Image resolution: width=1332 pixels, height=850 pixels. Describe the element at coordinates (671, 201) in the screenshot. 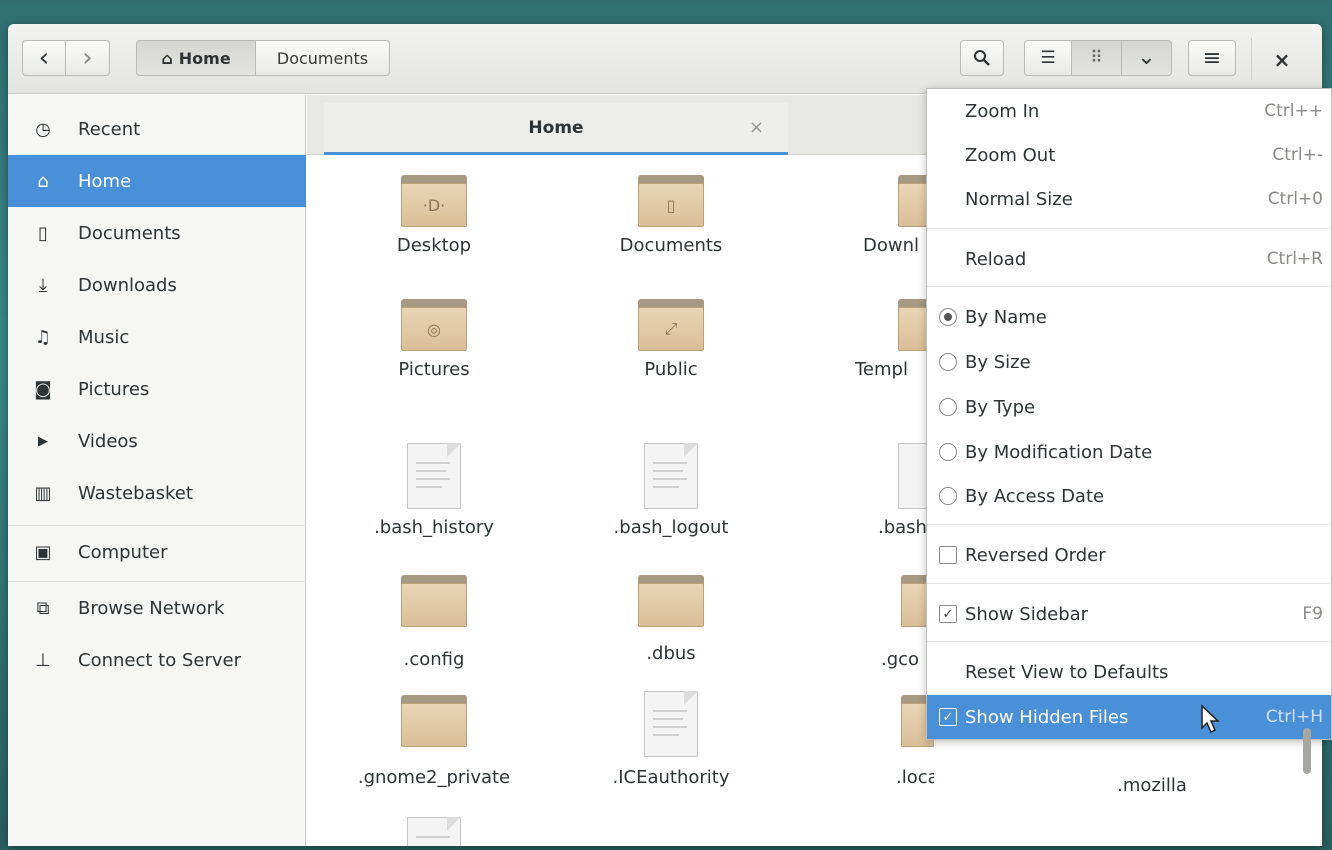

I see `folder-documents-icon: ▯` at that location.